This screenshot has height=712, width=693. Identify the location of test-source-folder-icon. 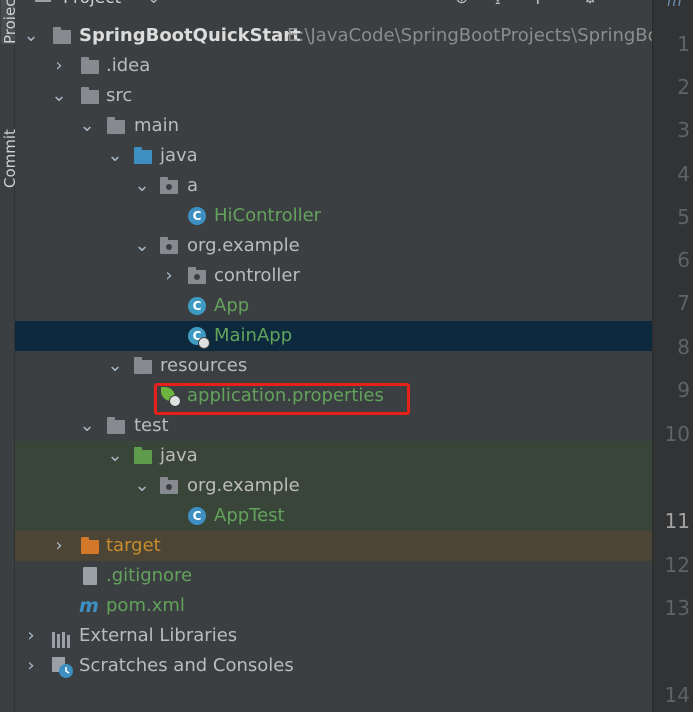
(143, 455).